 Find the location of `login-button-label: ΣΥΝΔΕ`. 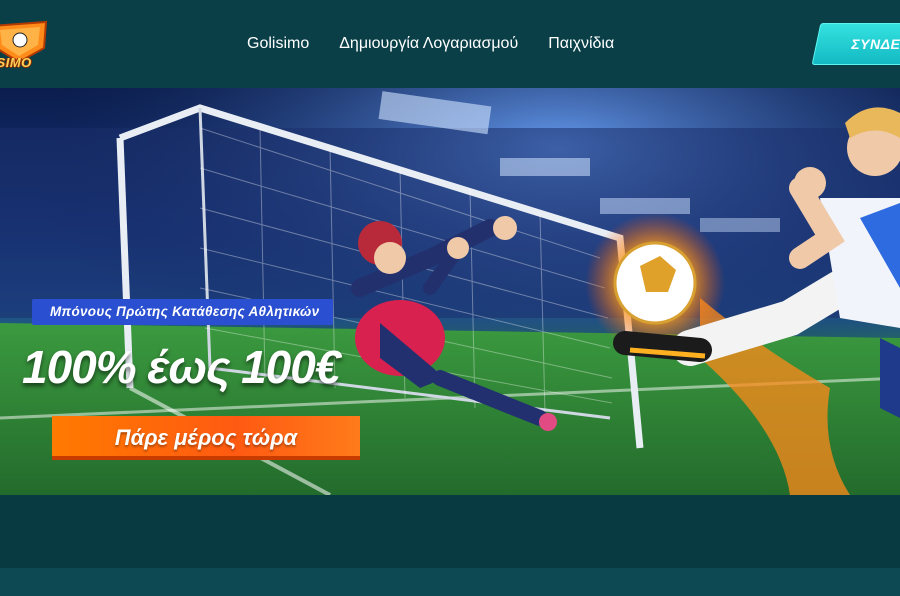

login-button-label: ΣΥΝΔΕ is located at coordinates (875, 44).